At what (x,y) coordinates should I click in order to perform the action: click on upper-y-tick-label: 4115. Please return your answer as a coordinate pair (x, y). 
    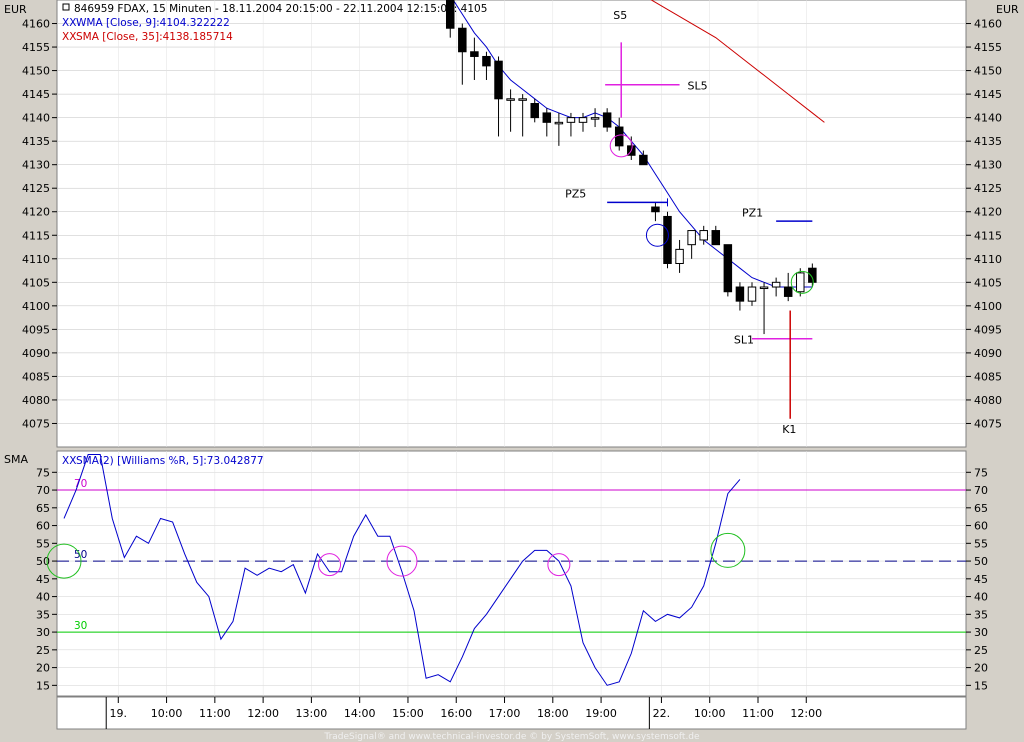
    Looking at the image, I should click on (988, 235).